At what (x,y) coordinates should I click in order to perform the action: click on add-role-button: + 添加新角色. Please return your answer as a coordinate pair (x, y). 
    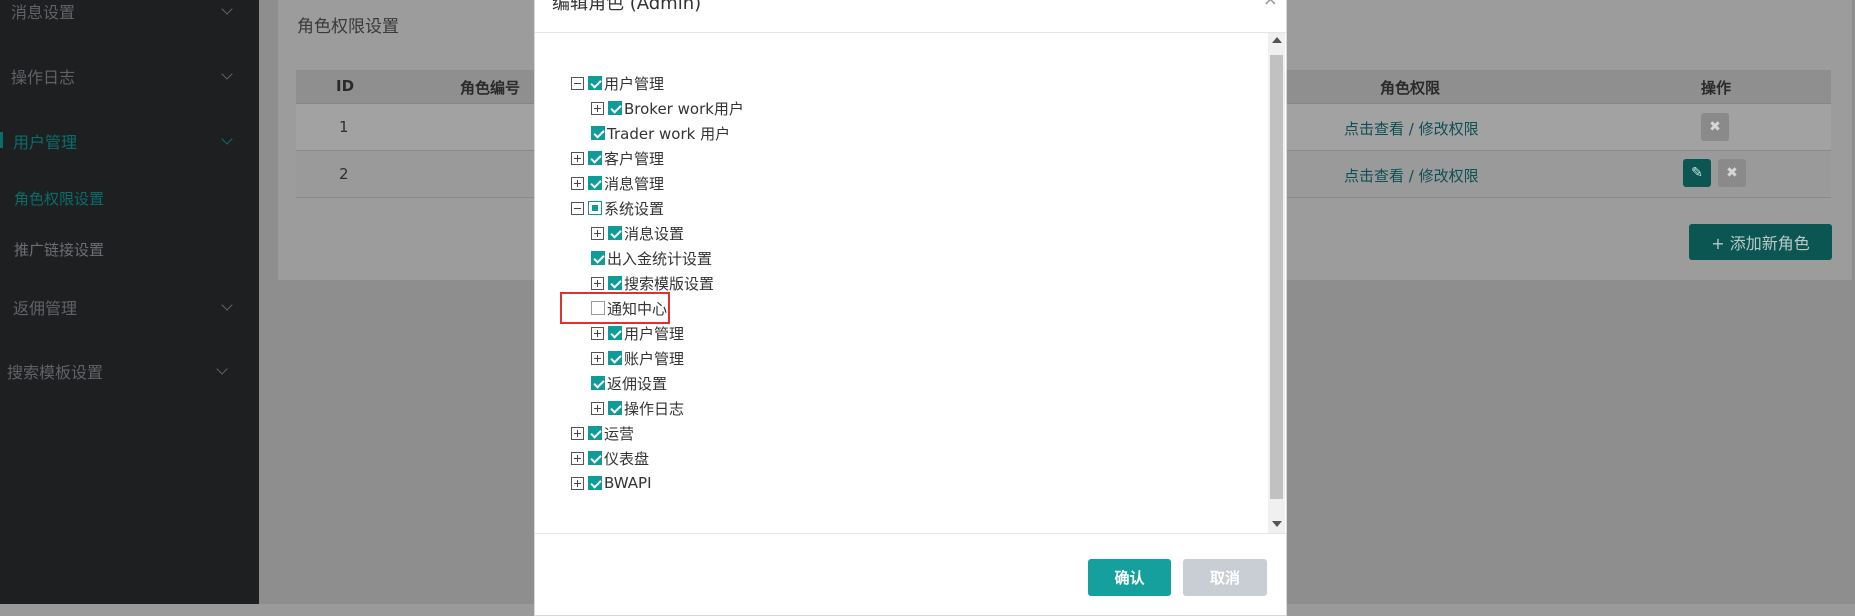
    Looking at the image, I should click on (1760, 242).